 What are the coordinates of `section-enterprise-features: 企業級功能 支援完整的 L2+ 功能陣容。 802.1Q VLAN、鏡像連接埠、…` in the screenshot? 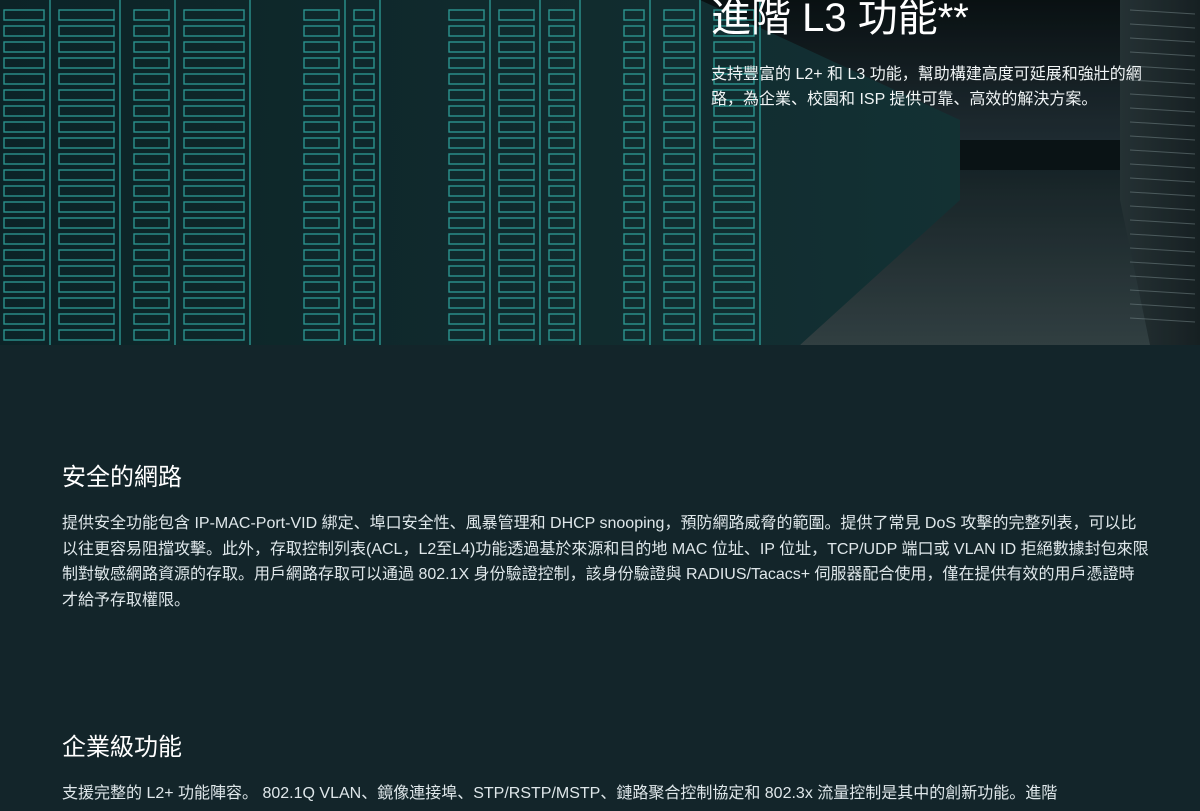 It's located at (606, 770).